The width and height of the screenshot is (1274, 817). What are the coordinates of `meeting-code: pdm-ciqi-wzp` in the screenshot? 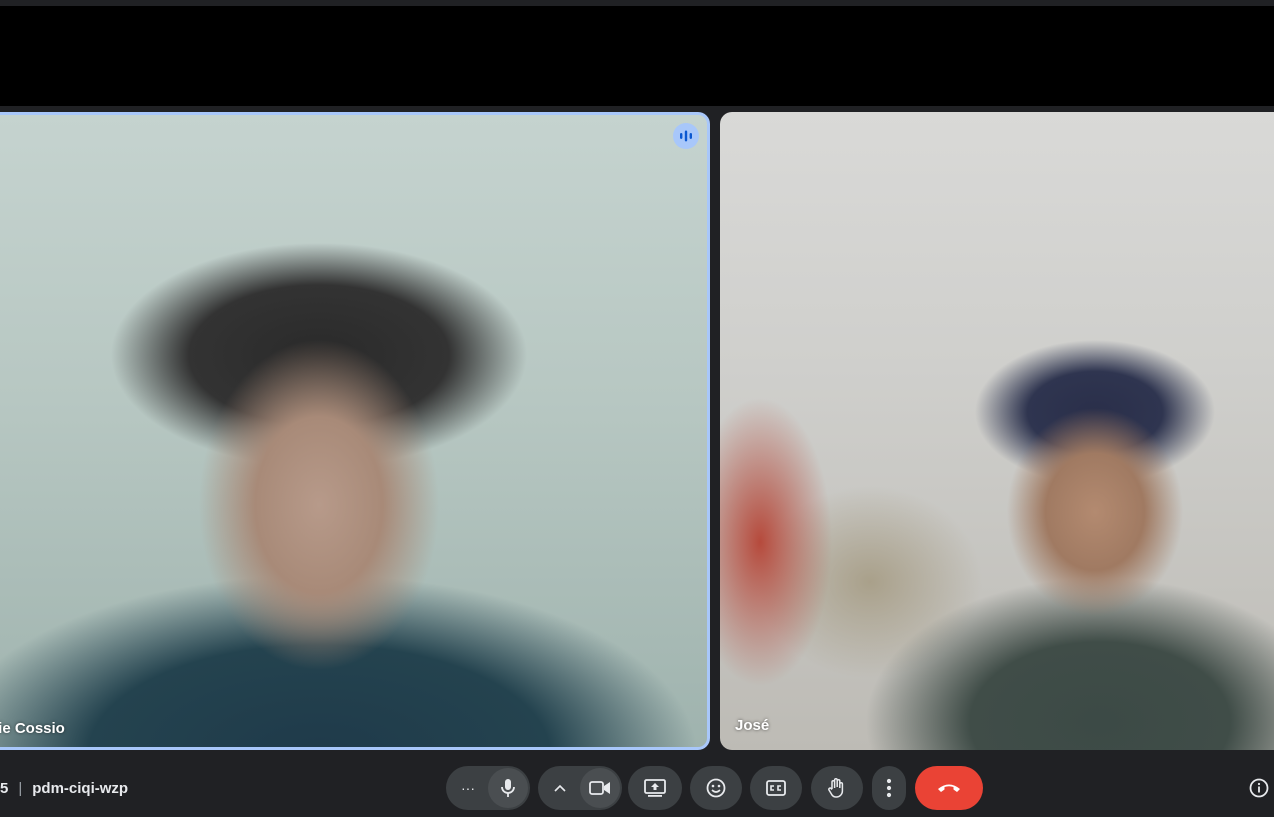 It's located at (80, 788).